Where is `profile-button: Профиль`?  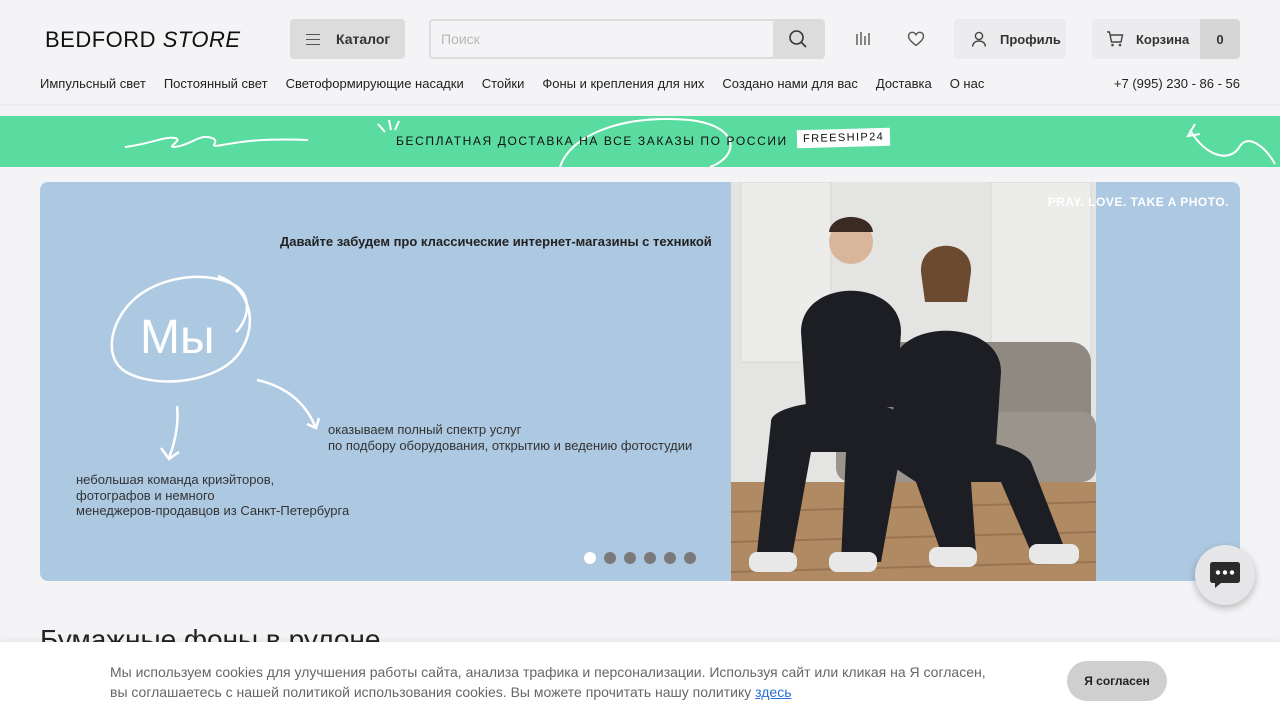 profile-button: Профиль is located at coordinates (1010, 39).